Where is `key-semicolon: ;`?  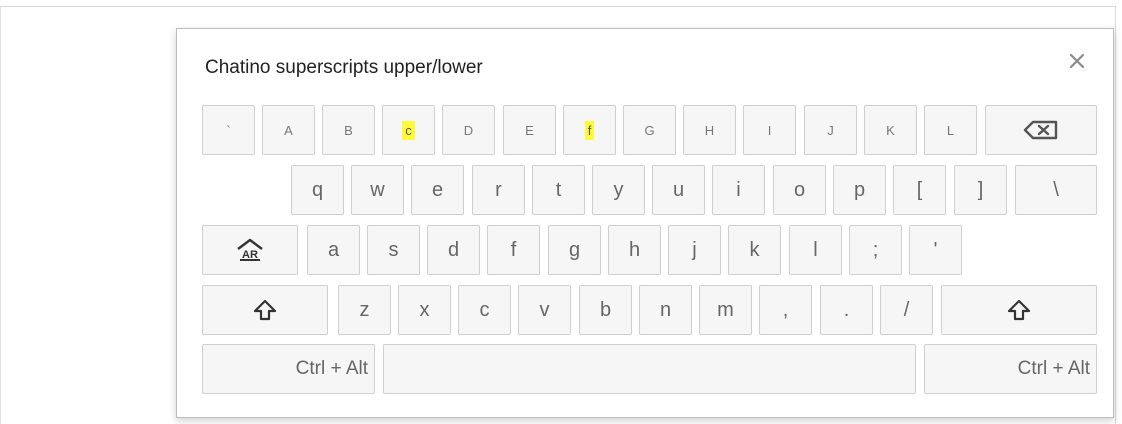
key-semicolon: ; is located at coordinates (875, 250).